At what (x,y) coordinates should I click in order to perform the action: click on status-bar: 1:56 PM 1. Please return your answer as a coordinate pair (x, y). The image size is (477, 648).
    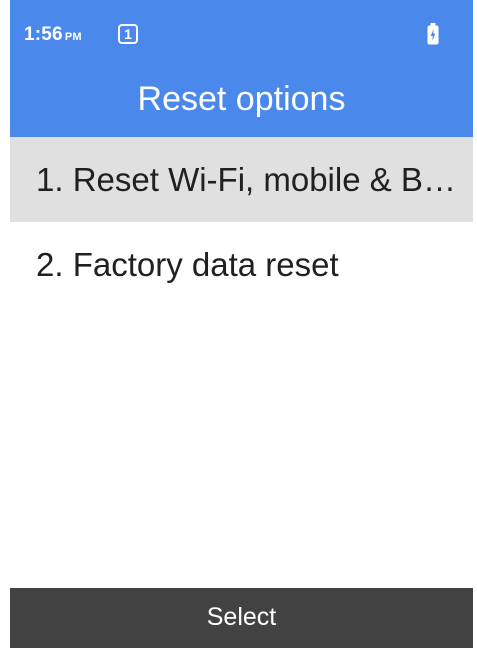
    Looking at the image, I should click on (241, 31).